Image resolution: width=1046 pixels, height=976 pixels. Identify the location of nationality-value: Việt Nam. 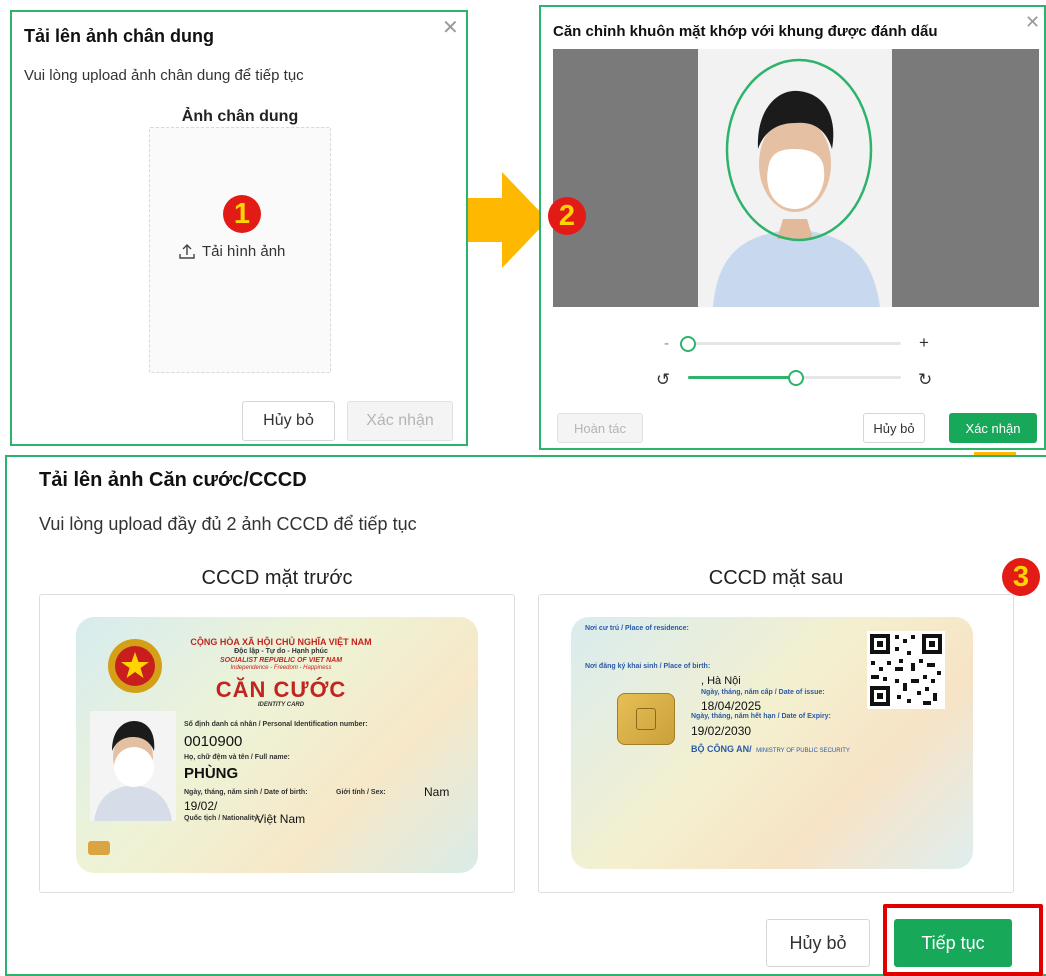
(281, 819).